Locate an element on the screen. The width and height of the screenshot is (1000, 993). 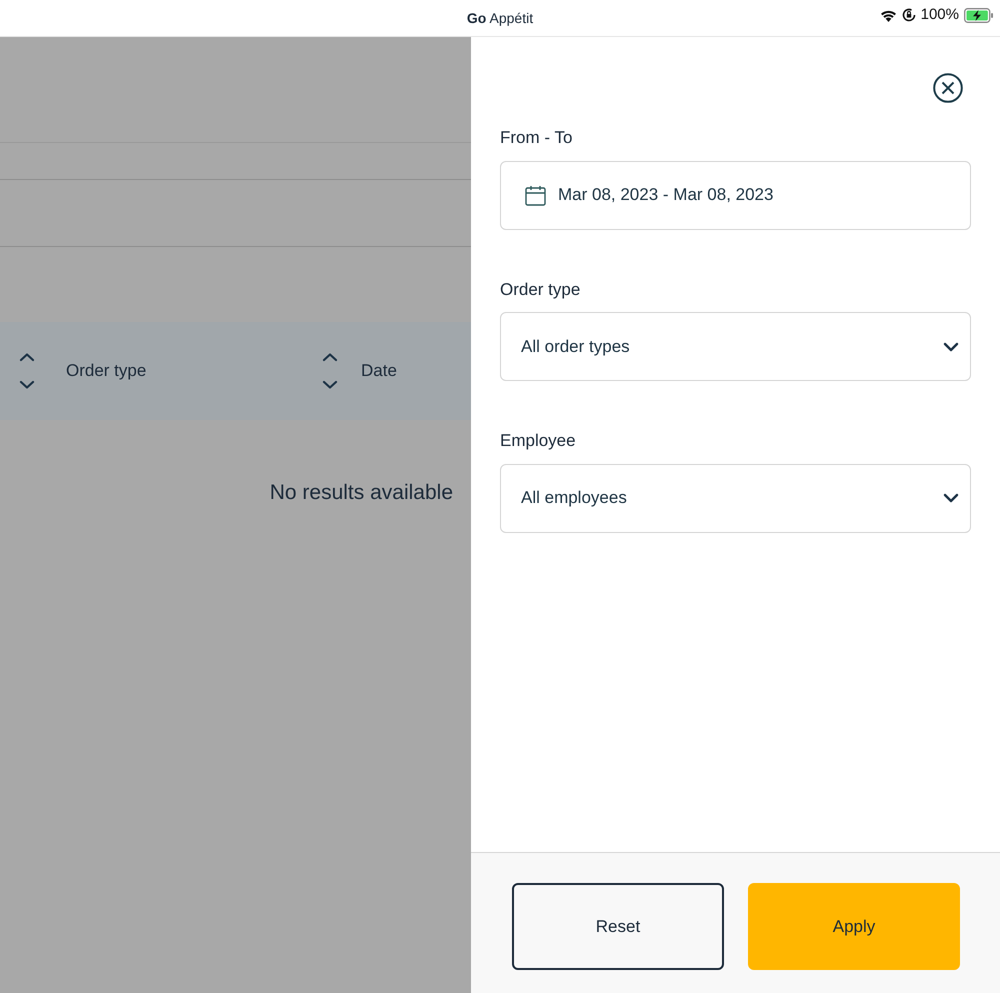
field-label: Employee is located at coordinates (538, 441).